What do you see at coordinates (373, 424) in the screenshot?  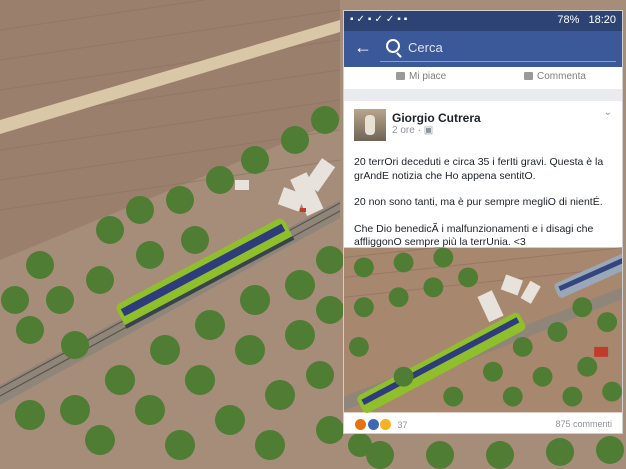 I see `like-reaction-icon` at bounding box center [373, 424].